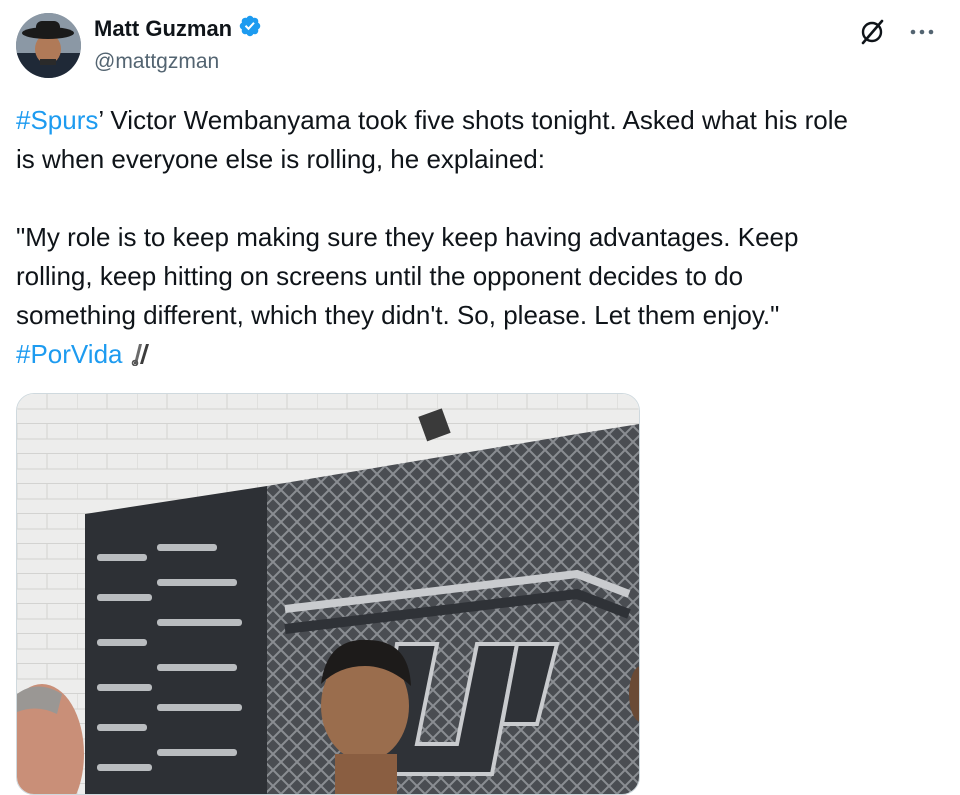 Image resolution: width=960 pixels, height=795 pixels. I want to click on spurs-logo-icon, so click(141, 357).